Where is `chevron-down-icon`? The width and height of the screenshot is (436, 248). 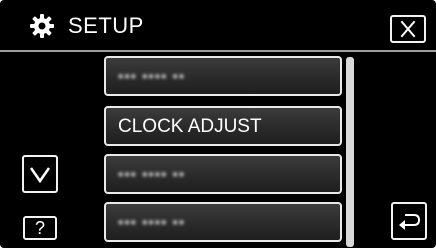 chevron-down-icon is located at coordinates (40, 174).